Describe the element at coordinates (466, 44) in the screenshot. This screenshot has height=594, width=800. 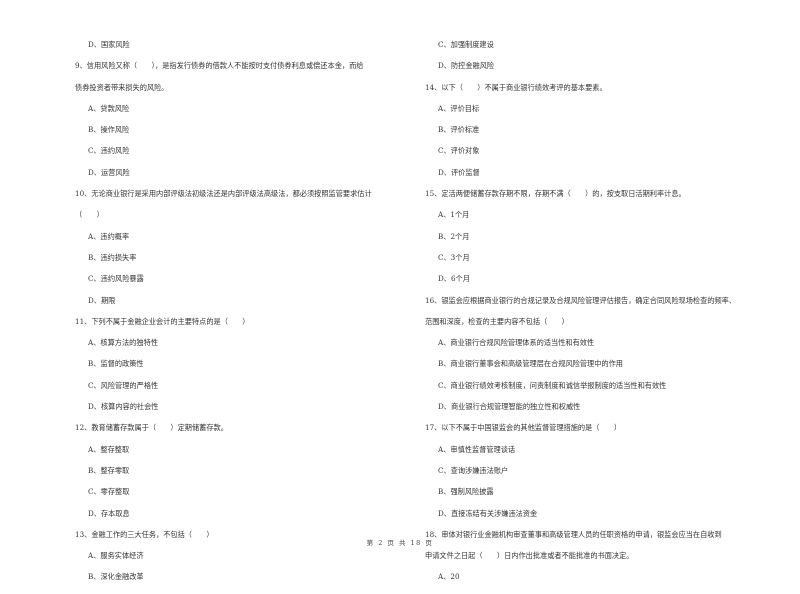
I see `option-line: C、加强制度建设` at that location.